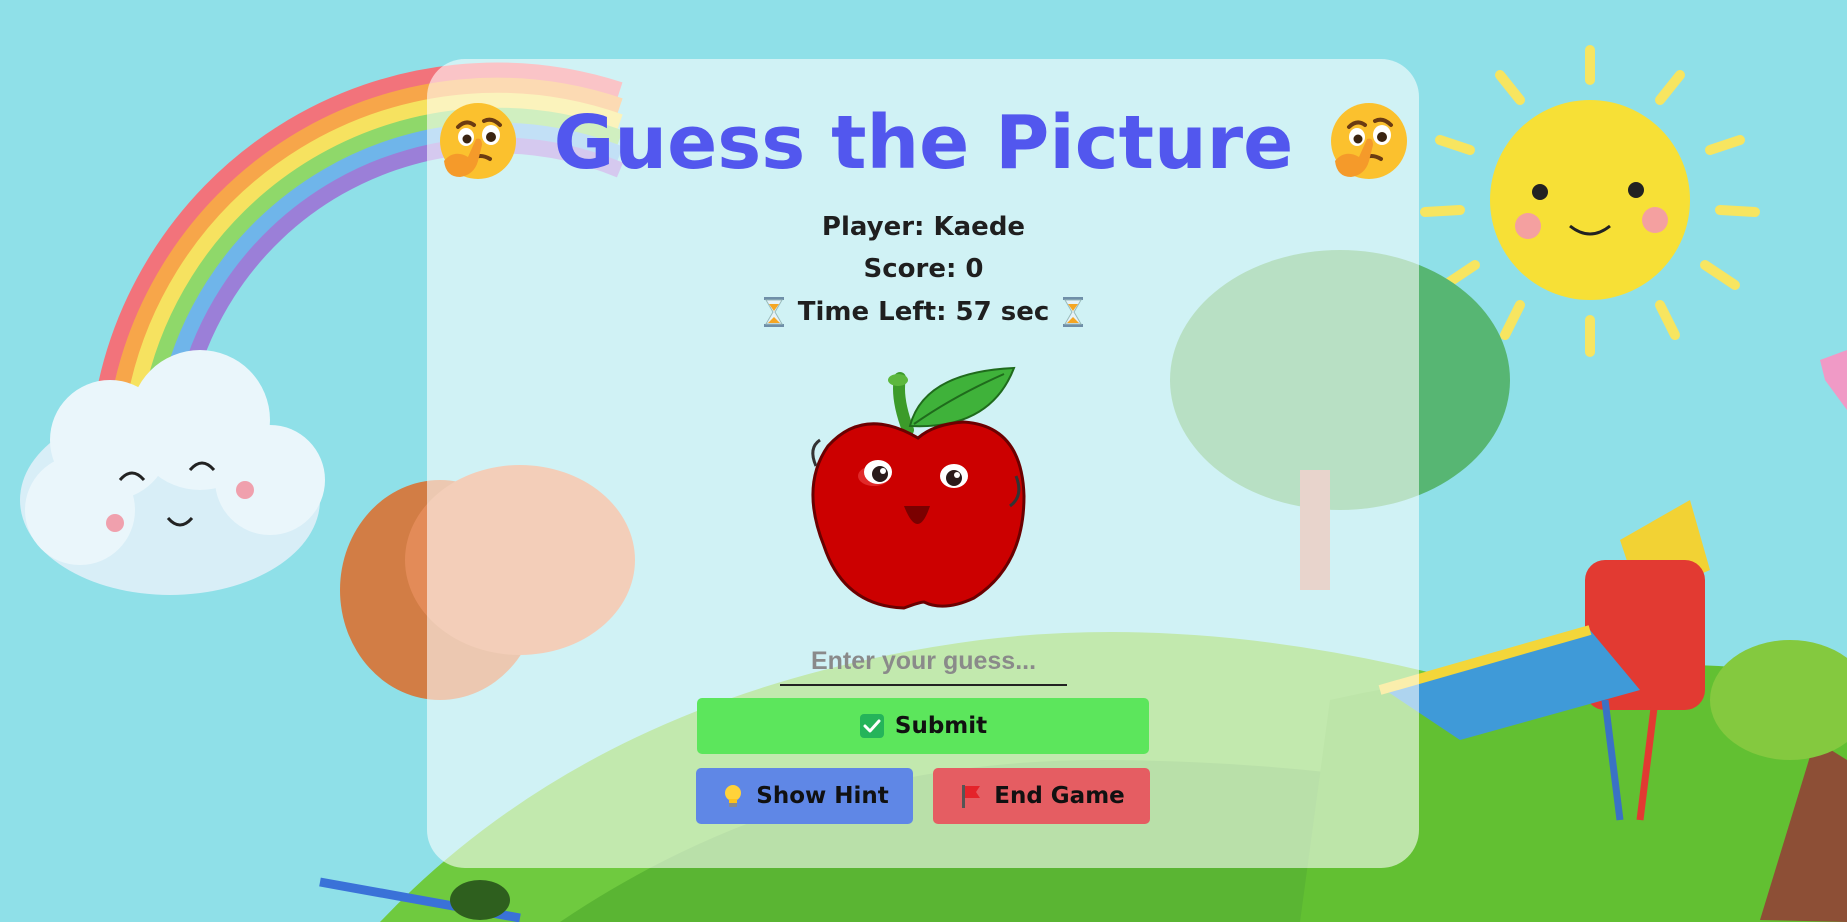 Image resolution: width=1847 pixels, height=922 pixels. Describe the element at coordinates (918, 488) in the screenshot. I see `cartoon-apple-image` at that location.